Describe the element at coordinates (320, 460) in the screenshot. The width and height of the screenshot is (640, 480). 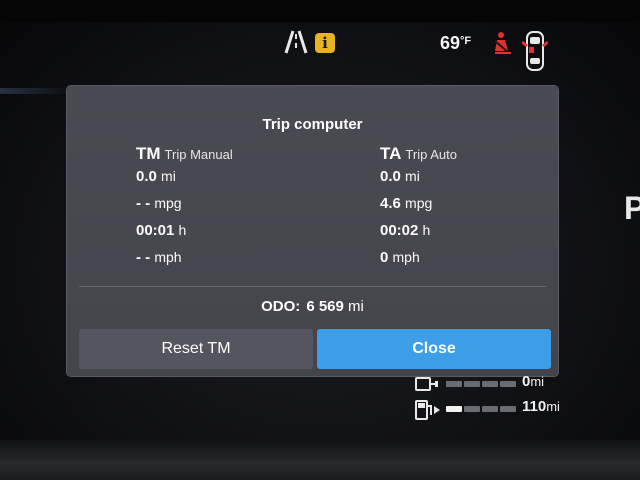
I see `bottom-bezel` at that location.